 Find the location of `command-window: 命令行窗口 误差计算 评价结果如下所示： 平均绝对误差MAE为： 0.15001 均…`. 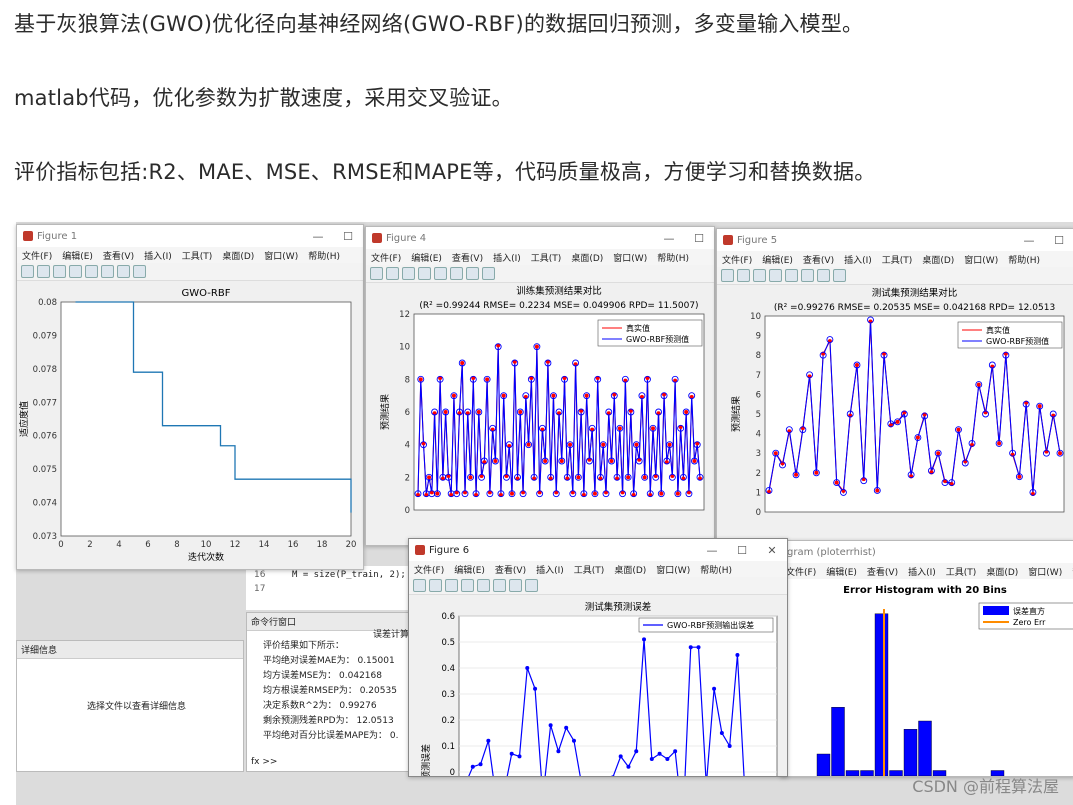

command-window: 命令行窗口 误差计算 评价结果如下所示： 平均绝对误差MAE为： 0.15001 均… is located at coordinates (332, 692).